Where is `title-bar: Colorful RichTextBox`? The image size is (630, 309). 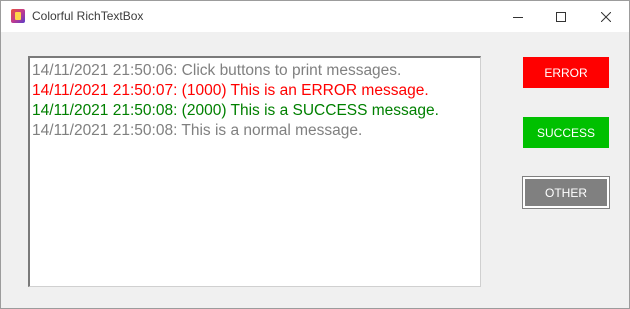
title-bar: Colorful RichTextBox is located at coordinates (315, 16).